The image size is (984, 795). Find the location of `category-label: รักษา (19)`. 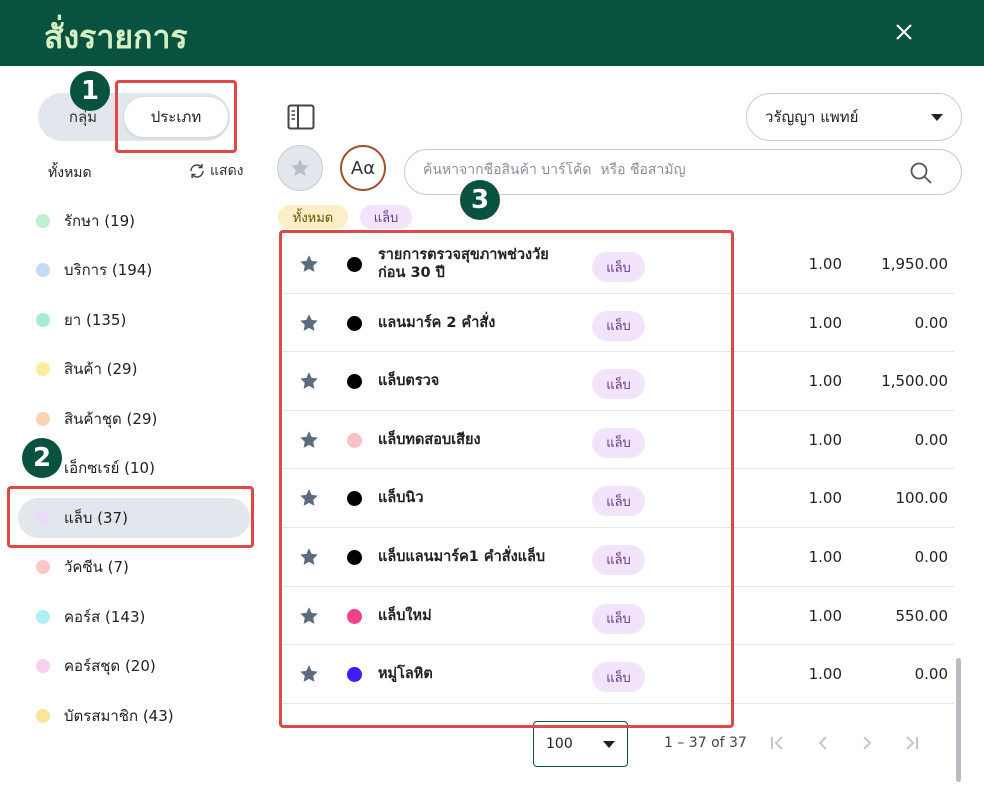

category-label: รักษา (19) is located at coordinates (100, 220).